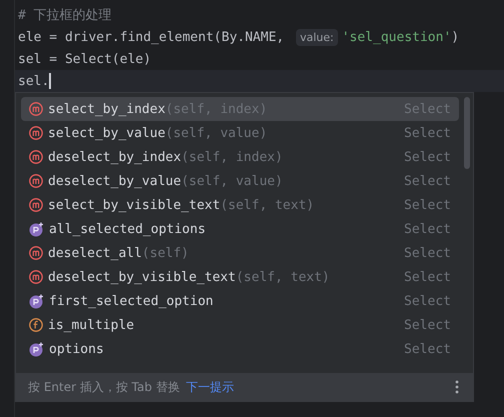 Image resolution: width=504 pixels, height=417 pixels. What do you see at coordinates (240, 181) in the screenshot?
I see `completion-item: deselect_by_value(self, value) Select` at bounding box center [240, 181].